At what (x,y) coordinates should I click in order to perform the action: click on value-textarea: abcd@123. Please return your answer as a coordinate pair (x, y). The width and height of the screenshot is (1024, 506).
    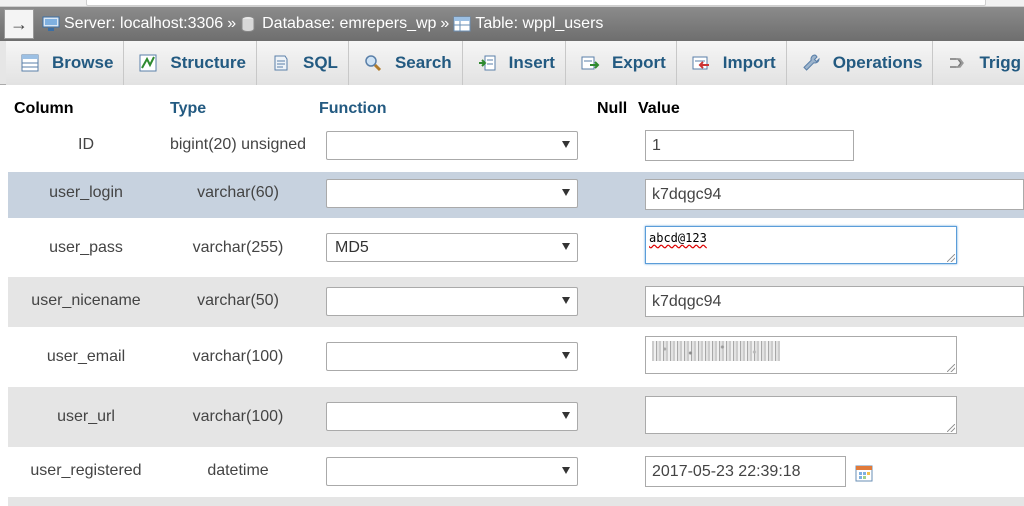
    Looking at the image, I should click on (801, 245).